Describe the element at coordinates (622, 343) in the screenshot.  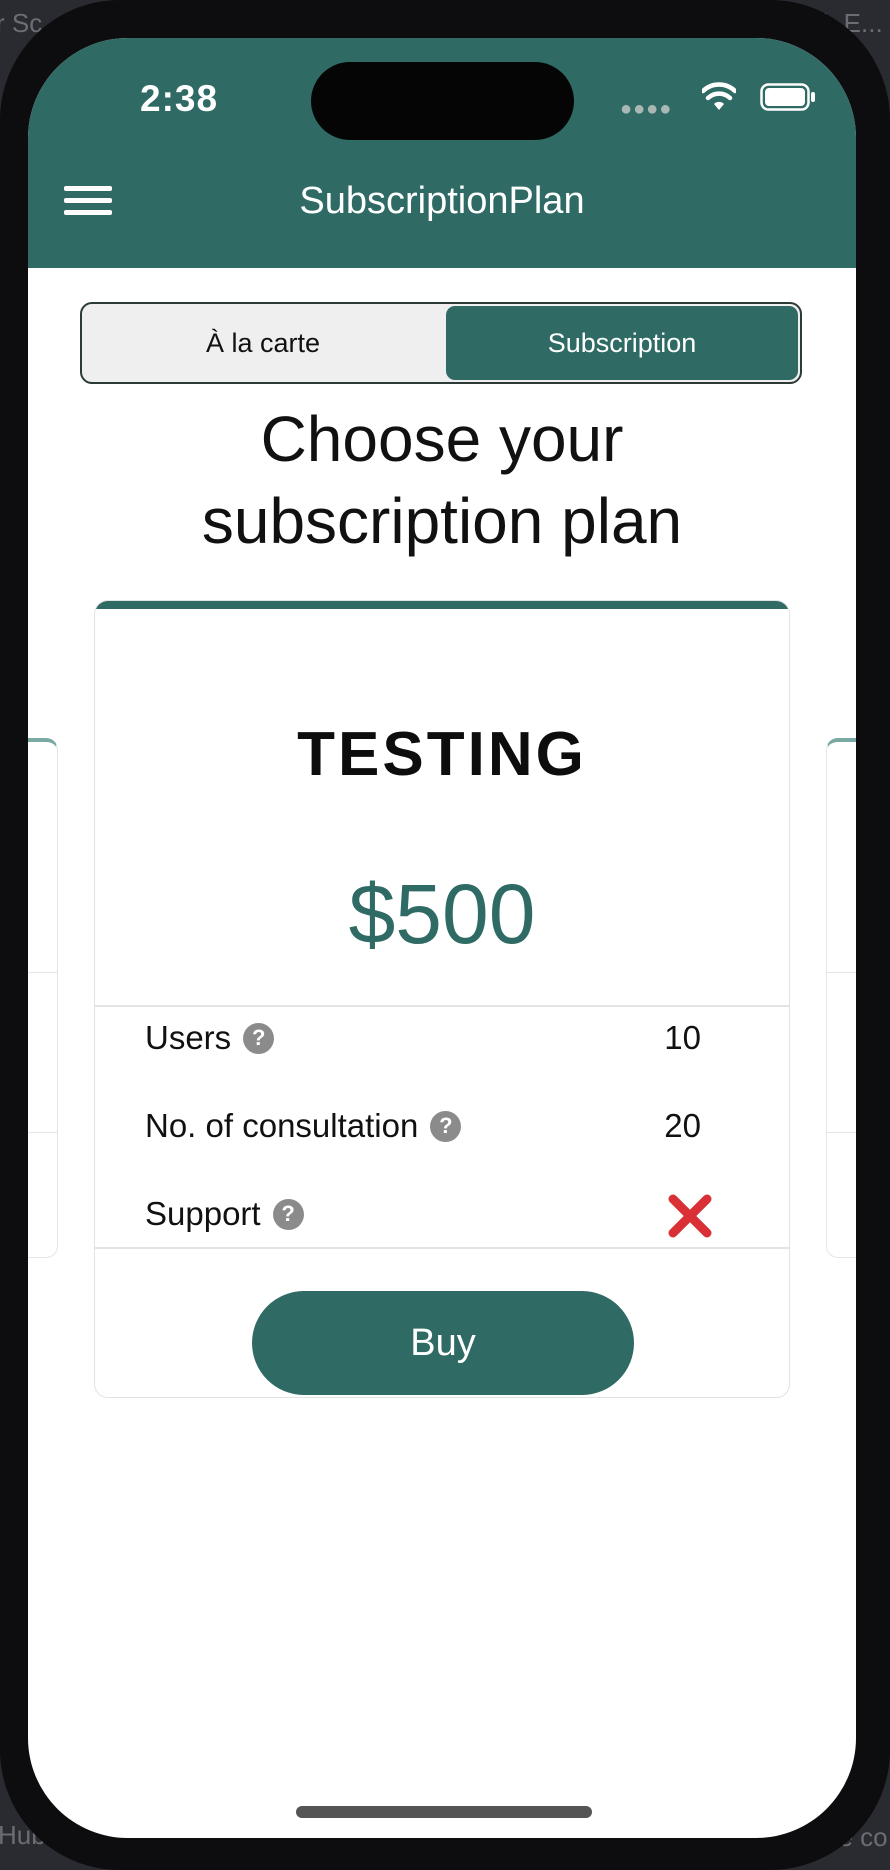
I see `segment-subscription: Subscription` at that location.